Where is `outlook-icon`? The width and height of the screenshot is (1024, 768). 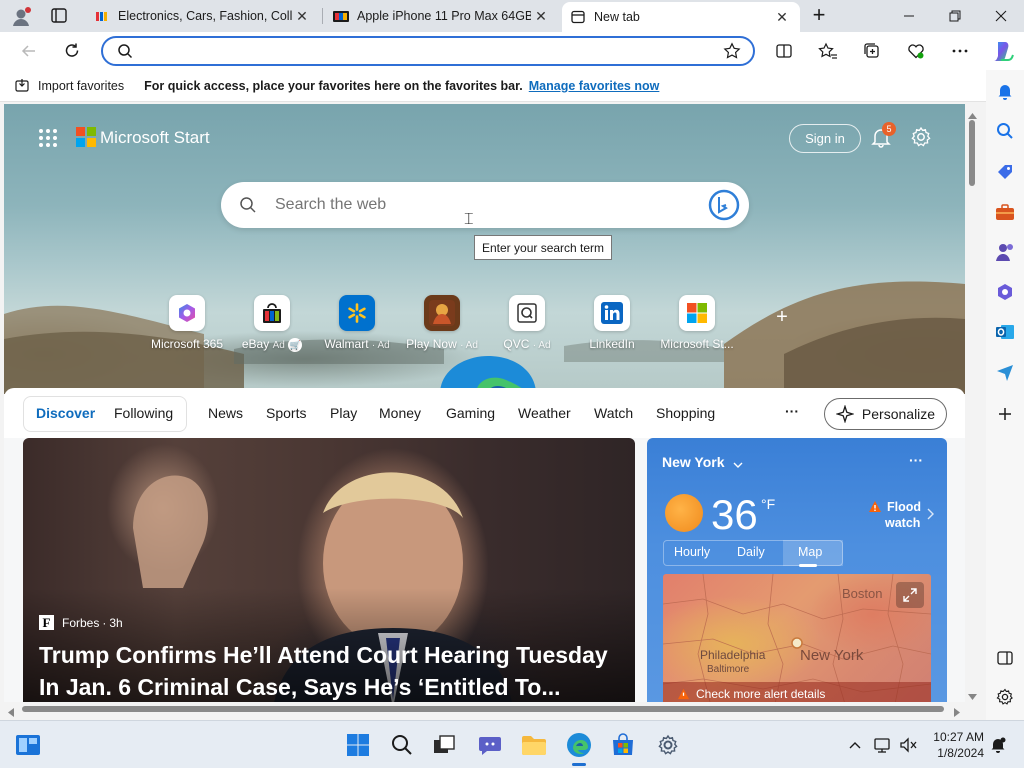
outlook-icon is located at coordinates (1005, 332).